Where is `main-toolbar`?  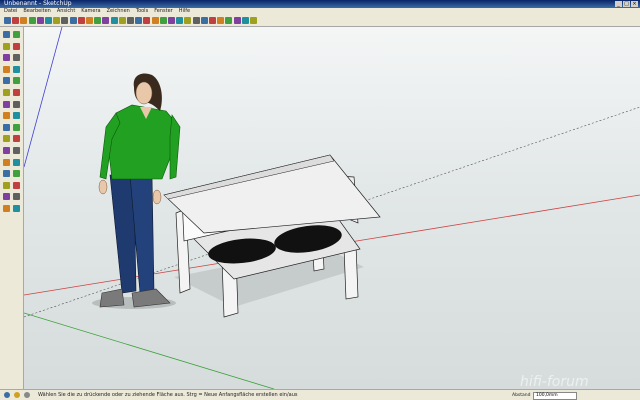
main-toolbar is located at coordinates (320, 21).